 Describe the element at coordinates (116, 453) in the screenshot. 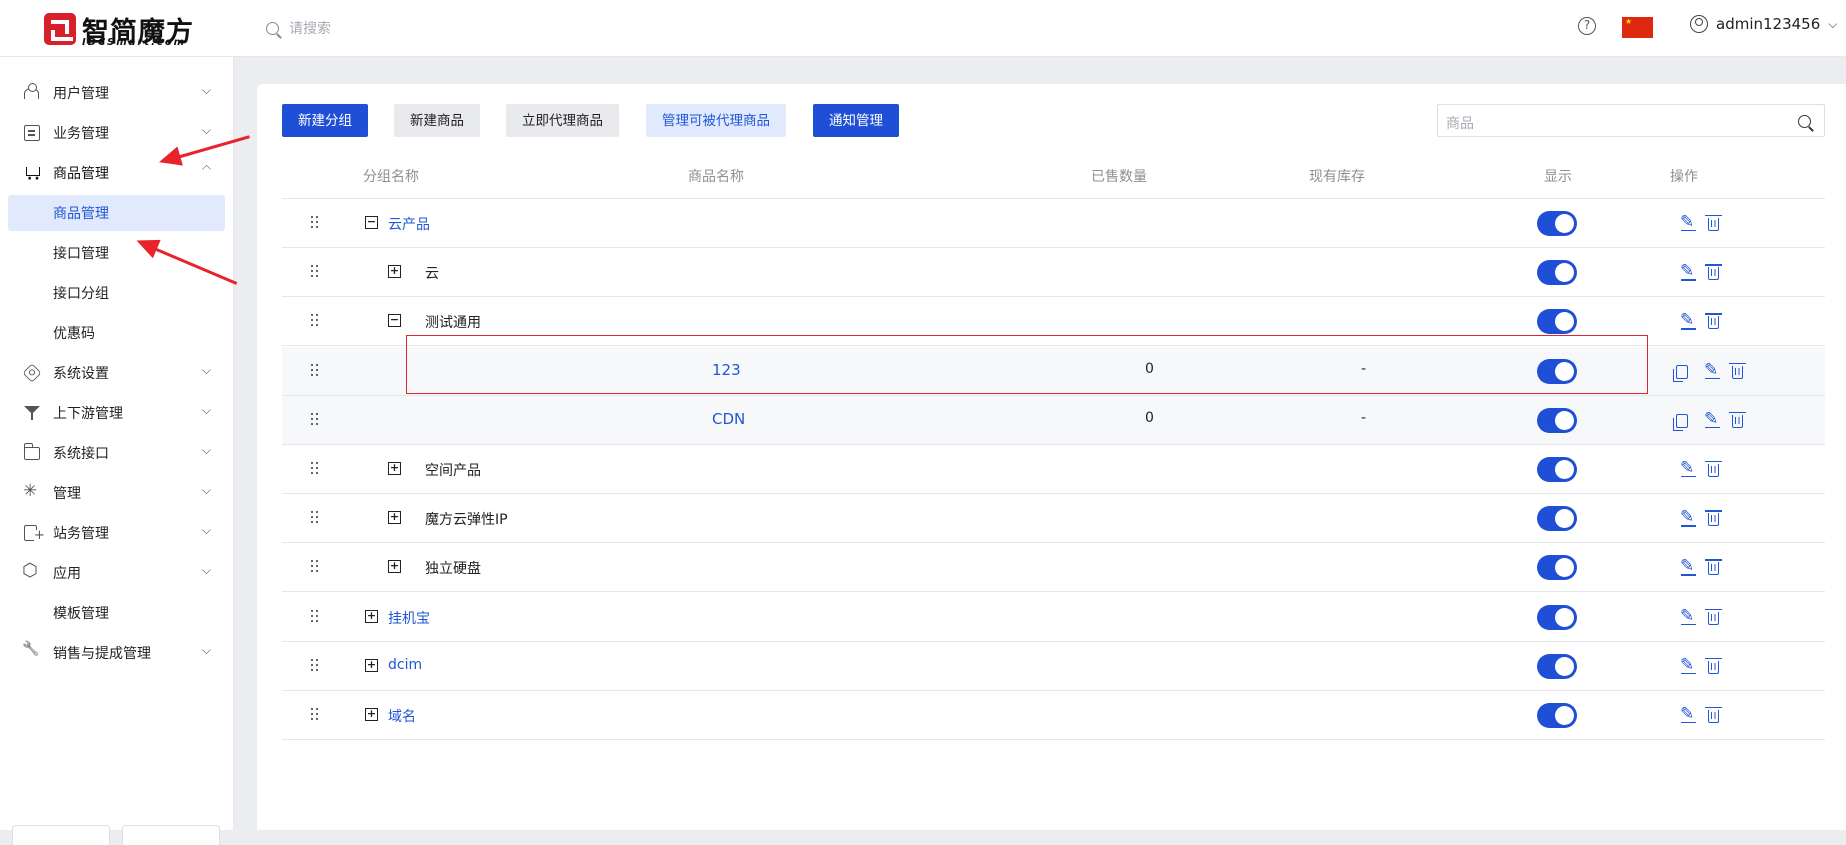

I see `sidebar-item-system-interface: 系统接口 ⌵` at that location.